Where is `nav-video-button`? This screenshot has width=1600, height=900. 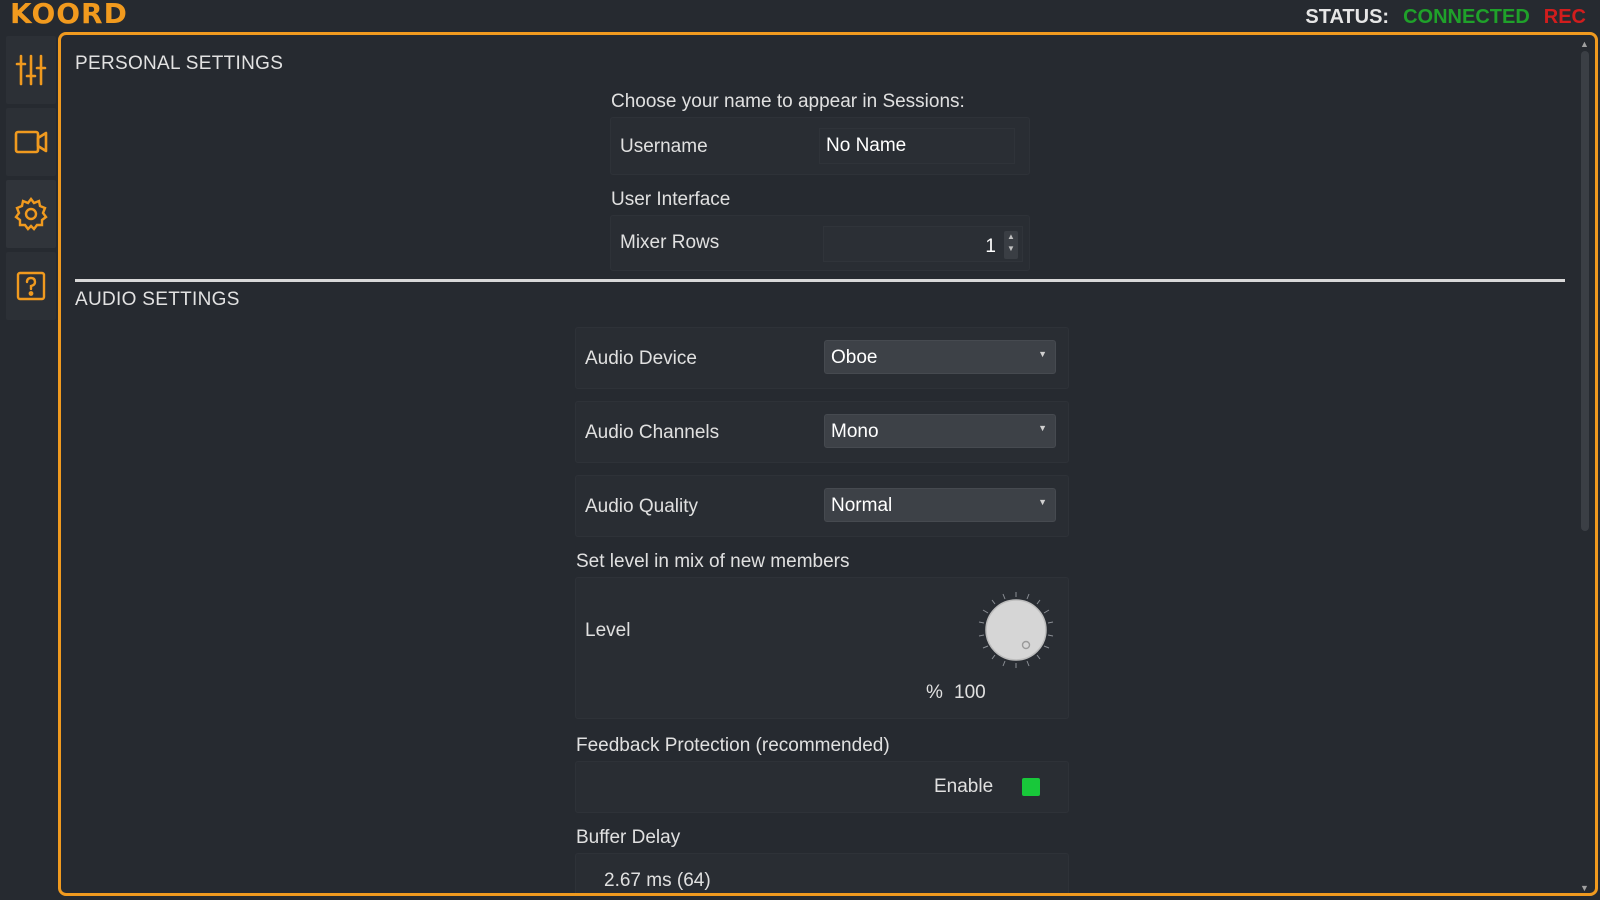 nav-video-button is located at coordinates (31, 142).